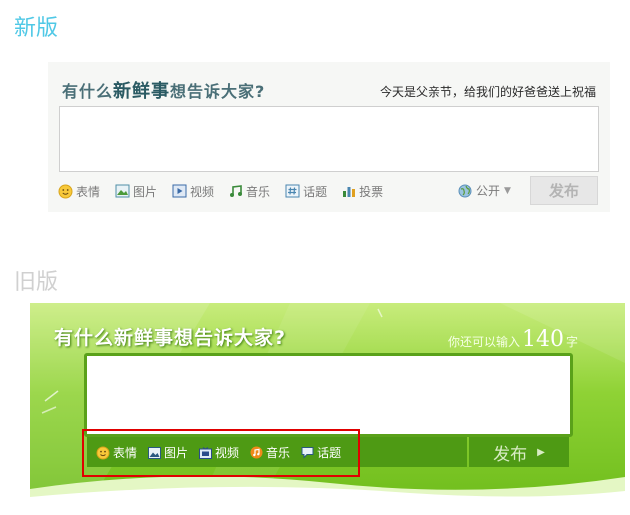  I want to click on char-counter: 你还可以输入 140 字, so click(513, 339).